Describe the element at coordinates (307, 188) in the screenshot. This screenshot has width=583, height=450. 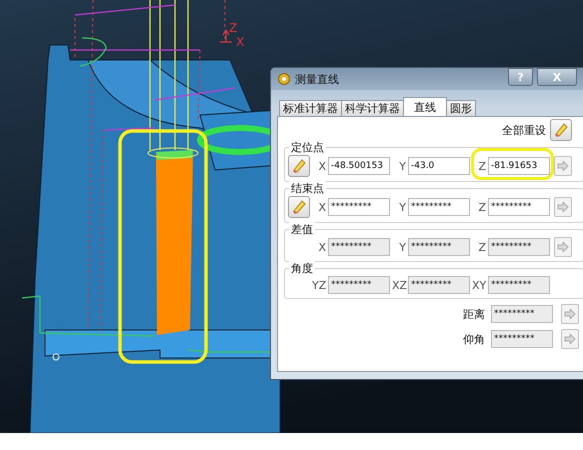
I see `group-title: 结束点` at that location.